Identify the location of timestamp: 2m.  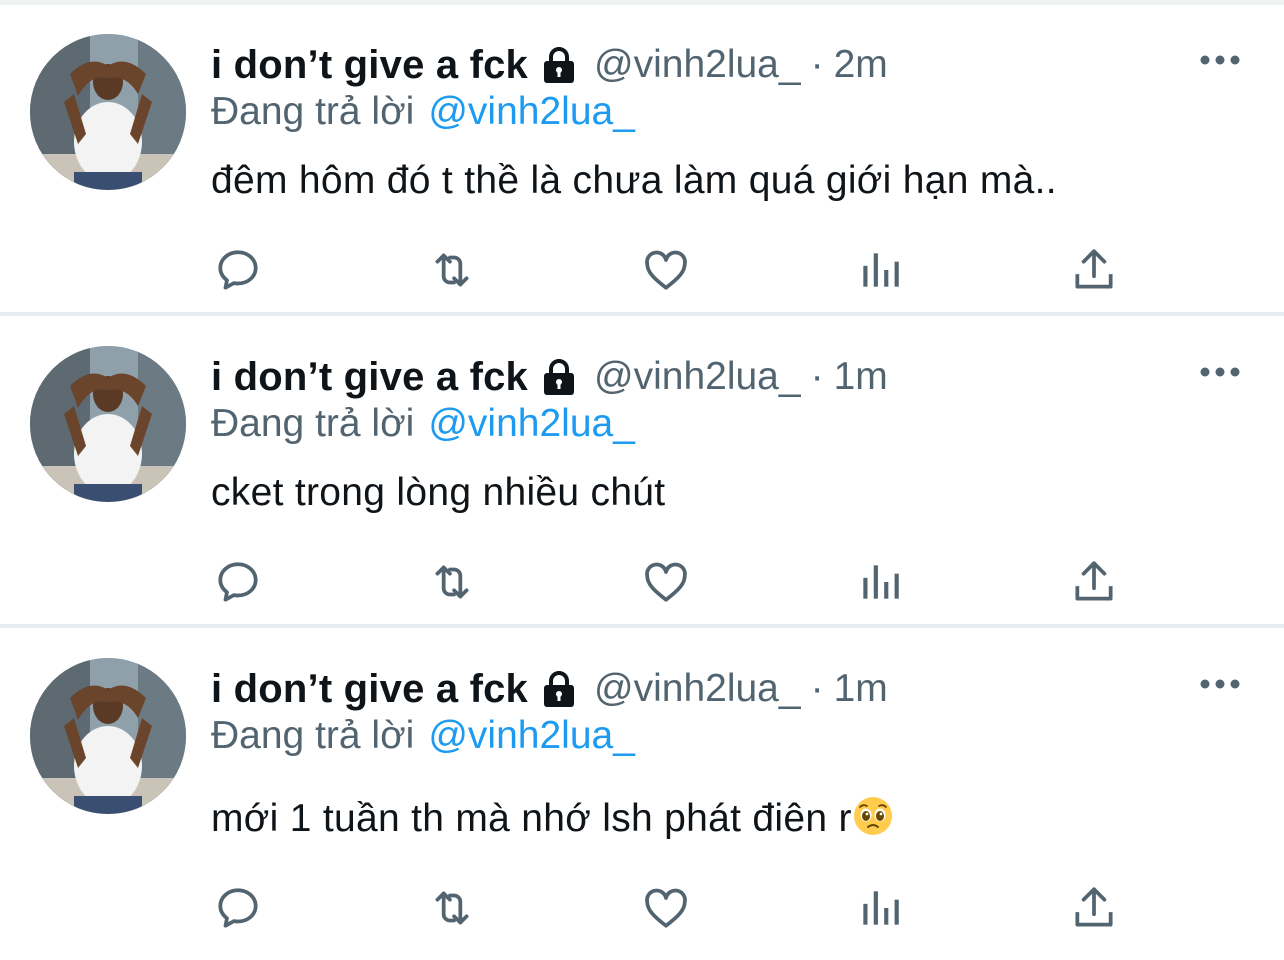
(861, 65).